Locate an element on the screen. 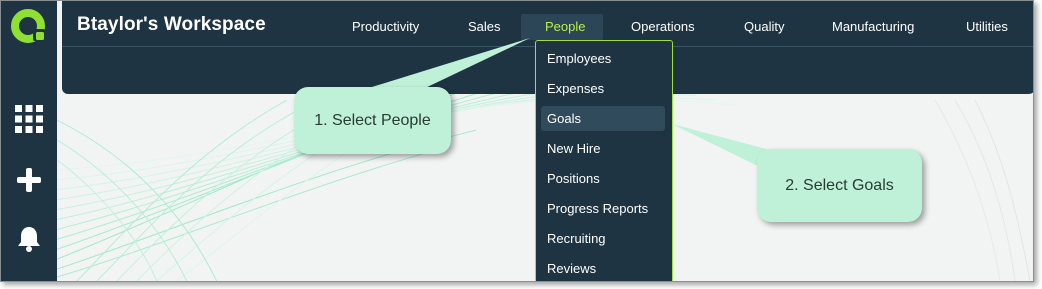 The image size is (1042, 289). menu-item-reviews: Reviews is located at coordinates (603, 268).